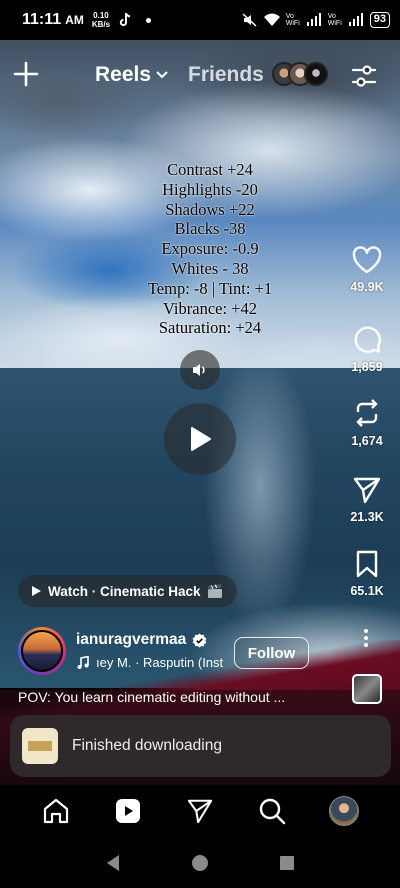 The height and width of the screenshot is (888, 400). What do you see at coordinates (210, 328) in the screenshot?
I see `overlay-line: Saturation: +24` at bounding box center [210, 328].